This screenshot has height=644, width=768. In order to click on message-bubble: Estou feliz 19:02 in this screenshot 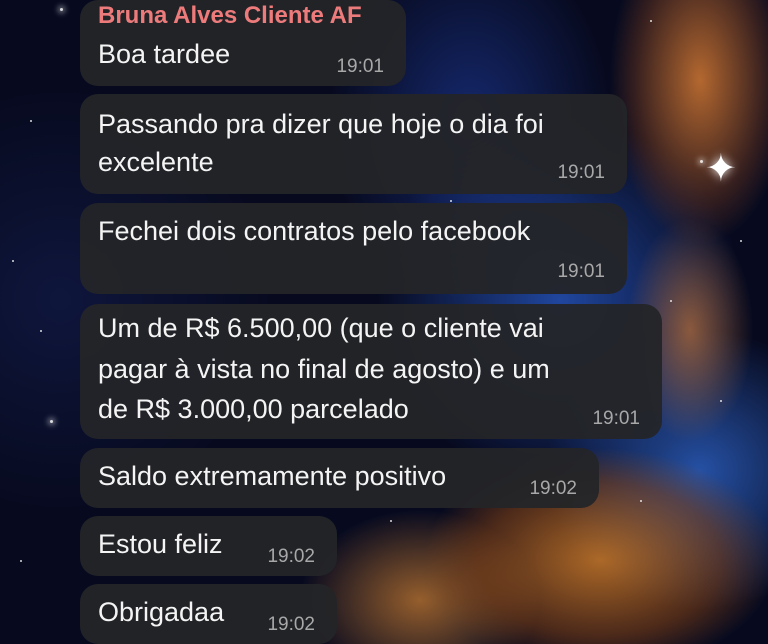, I will do `click(208, 546)`.